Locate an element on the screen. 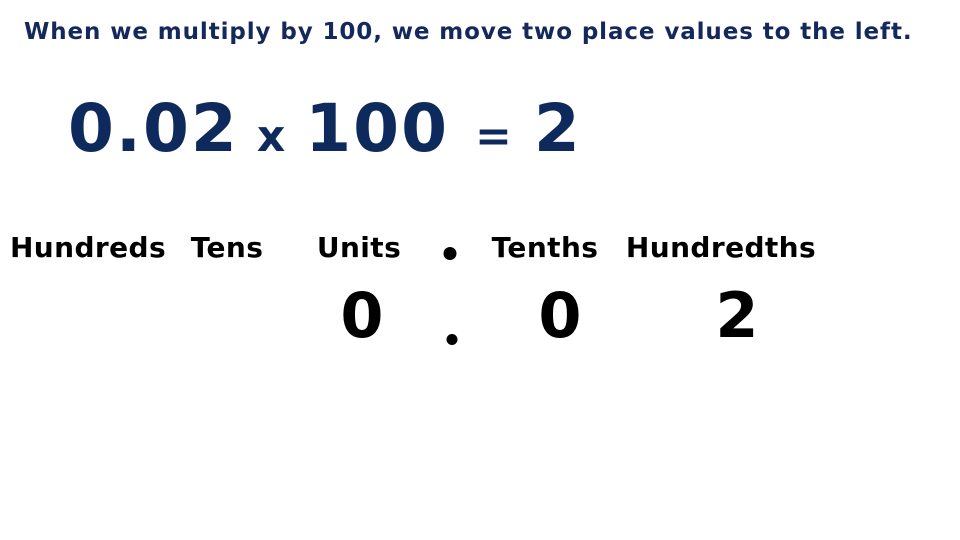 The image size is (960, 540). digit-tenths: 0 is located at coordinates (560, 315).